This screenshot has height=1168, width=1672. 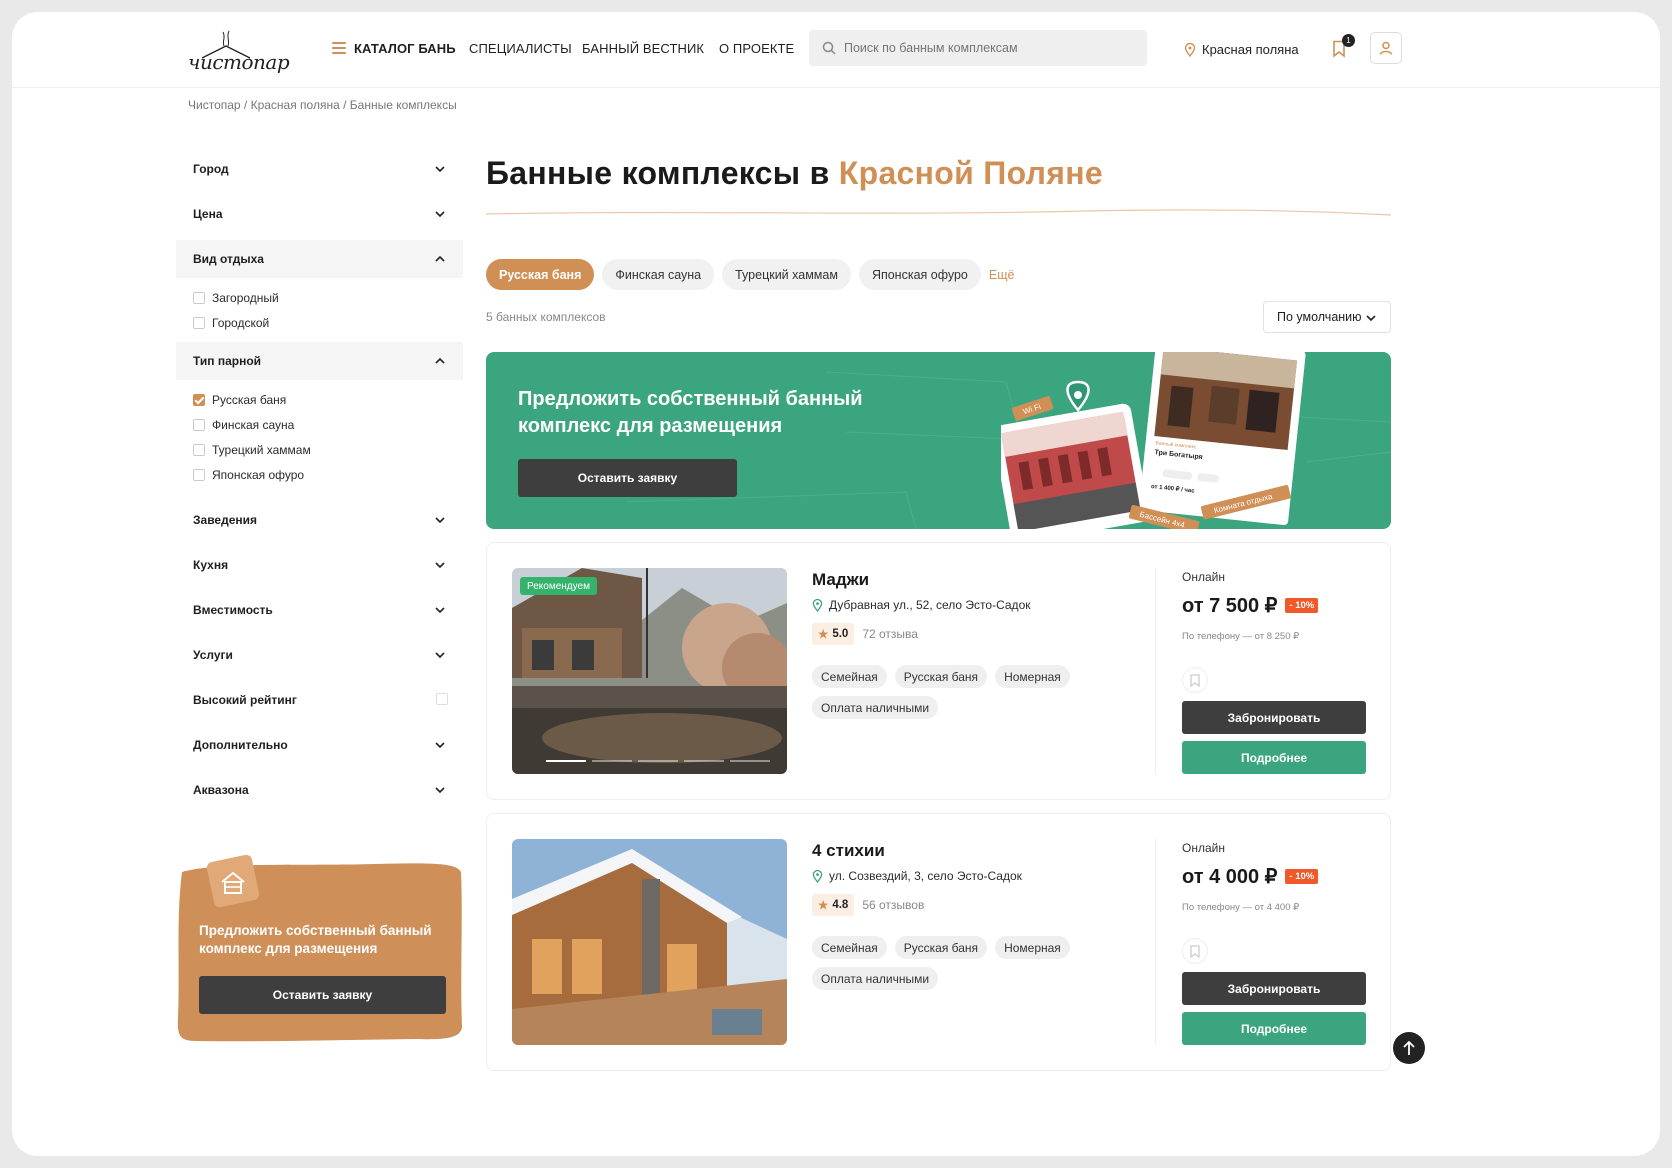 What do you see at coordinates (989, 48) in the screenshot?
I see `search-input` at bounding box center [989, 48].